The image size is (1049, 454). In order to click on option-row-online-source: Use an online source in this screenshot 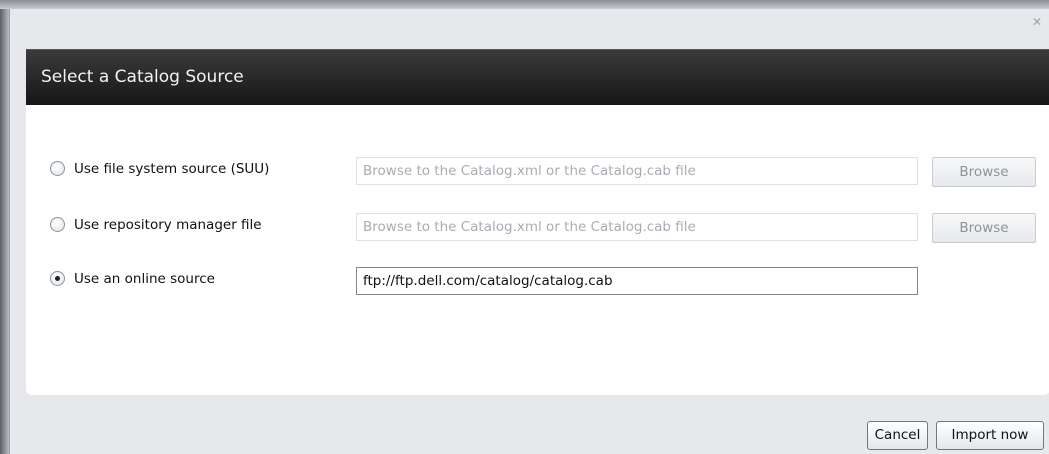, I will do `click(537, 281)`.